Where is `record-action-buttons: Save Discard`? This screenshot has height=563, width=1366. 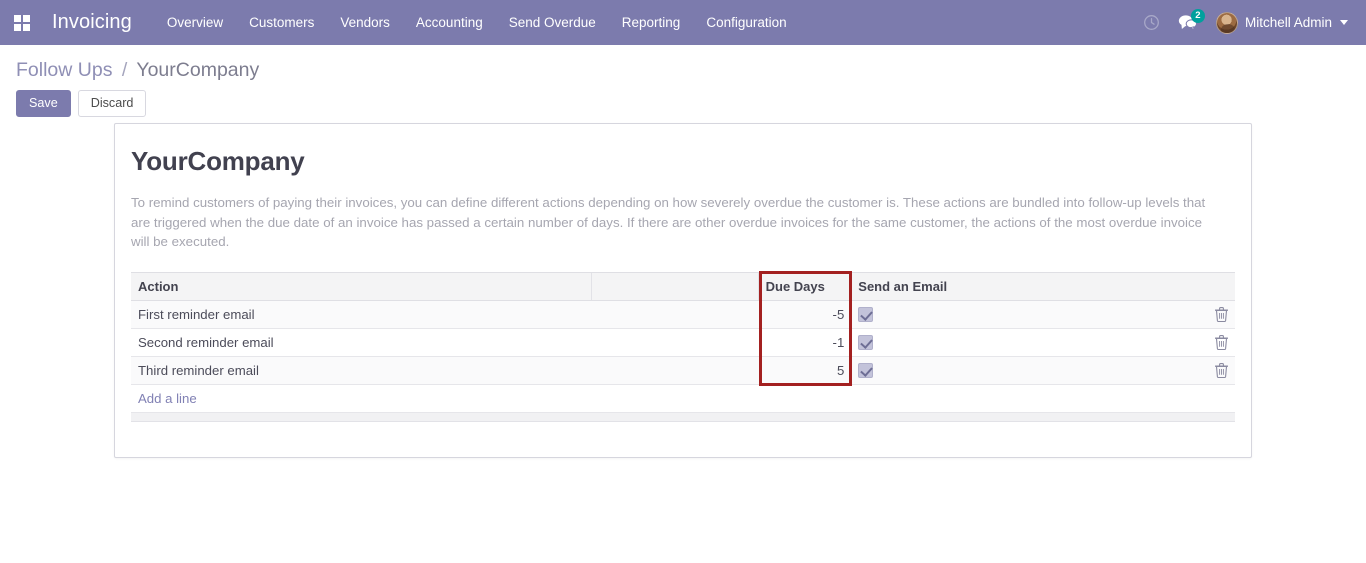 record-action-buttons: Save Discard is located at coordinates (683, 103).